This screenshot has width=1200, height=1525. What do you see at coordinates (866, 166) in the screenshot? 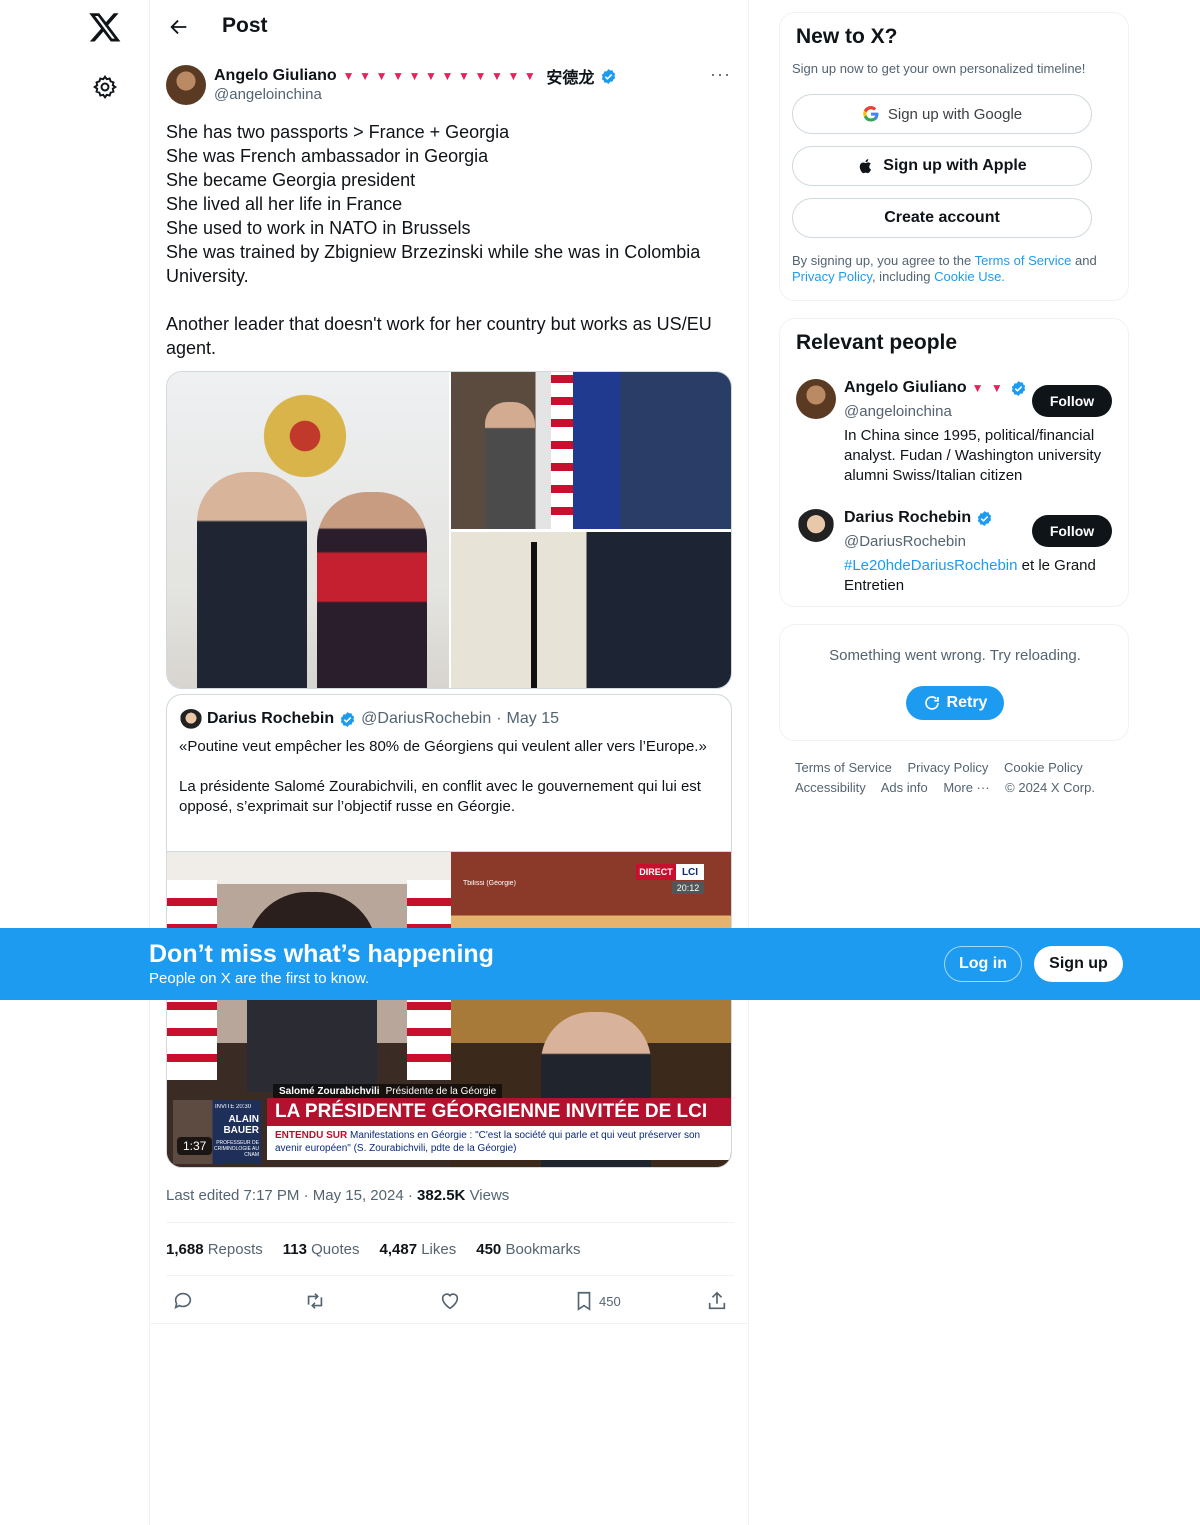
I see `apple-icon` at bounding box center [866, 166].